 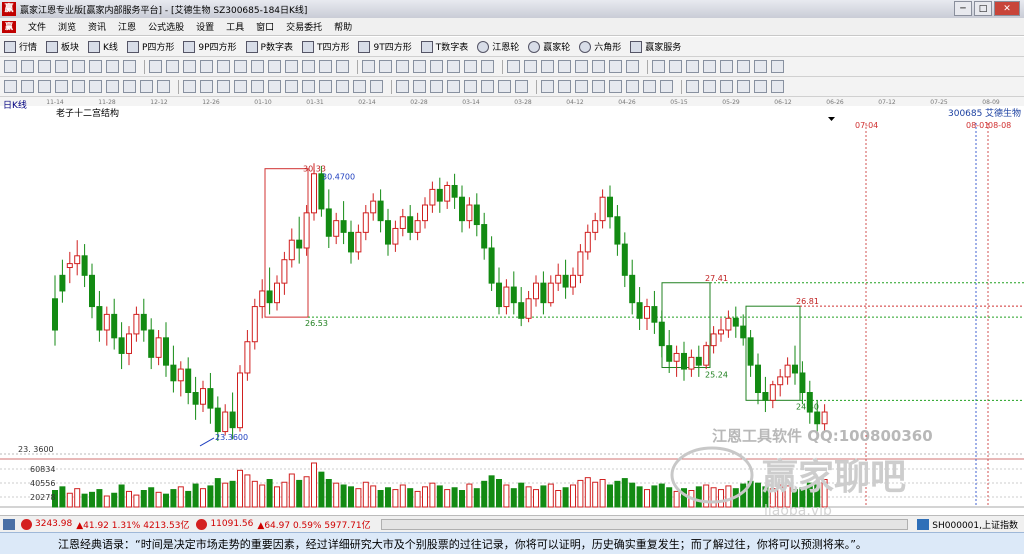 What do you see at coordinates (385, 46) in the screenshot?
I see `toolbar-9t-square-button: 9T四方形` at bounding box center [385, 46].